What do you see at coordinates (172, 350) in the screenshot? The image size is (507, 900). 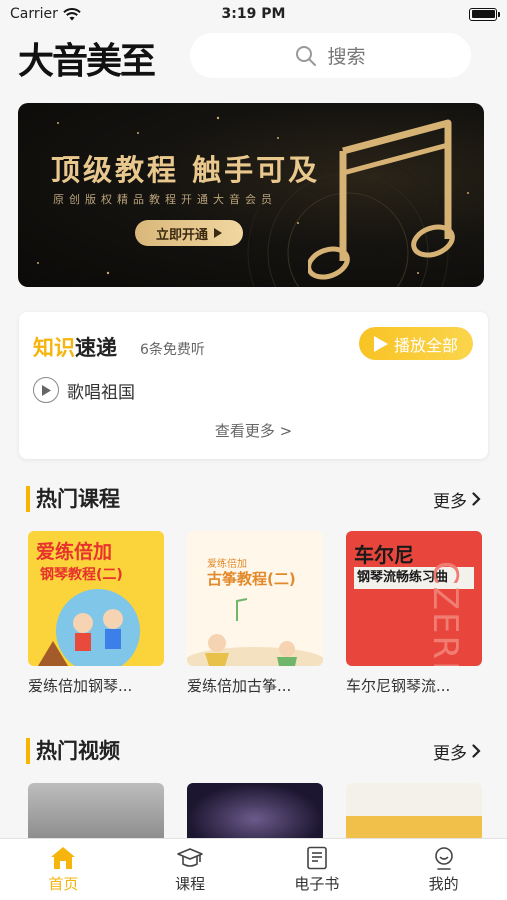 I see `free-count-label: 6条免费听` at bounding box center [172, 350].